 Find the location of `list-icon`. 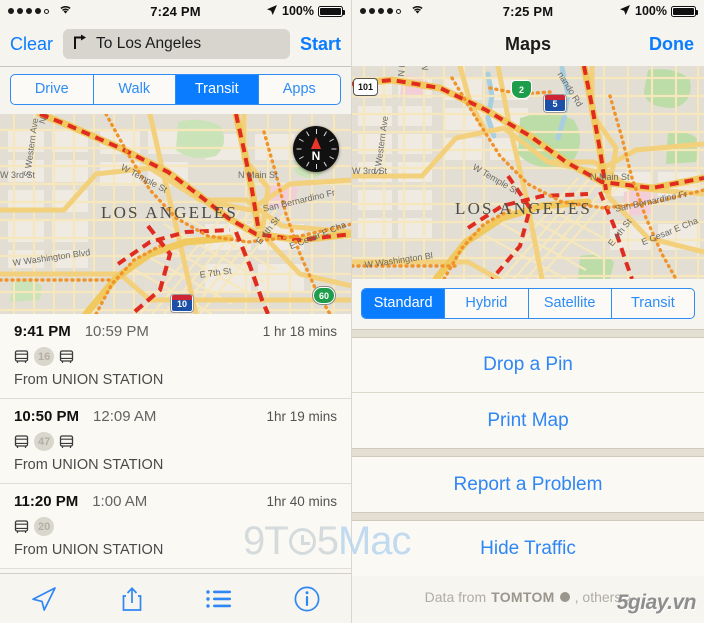

list-icon is located at coordinates (219, 598).